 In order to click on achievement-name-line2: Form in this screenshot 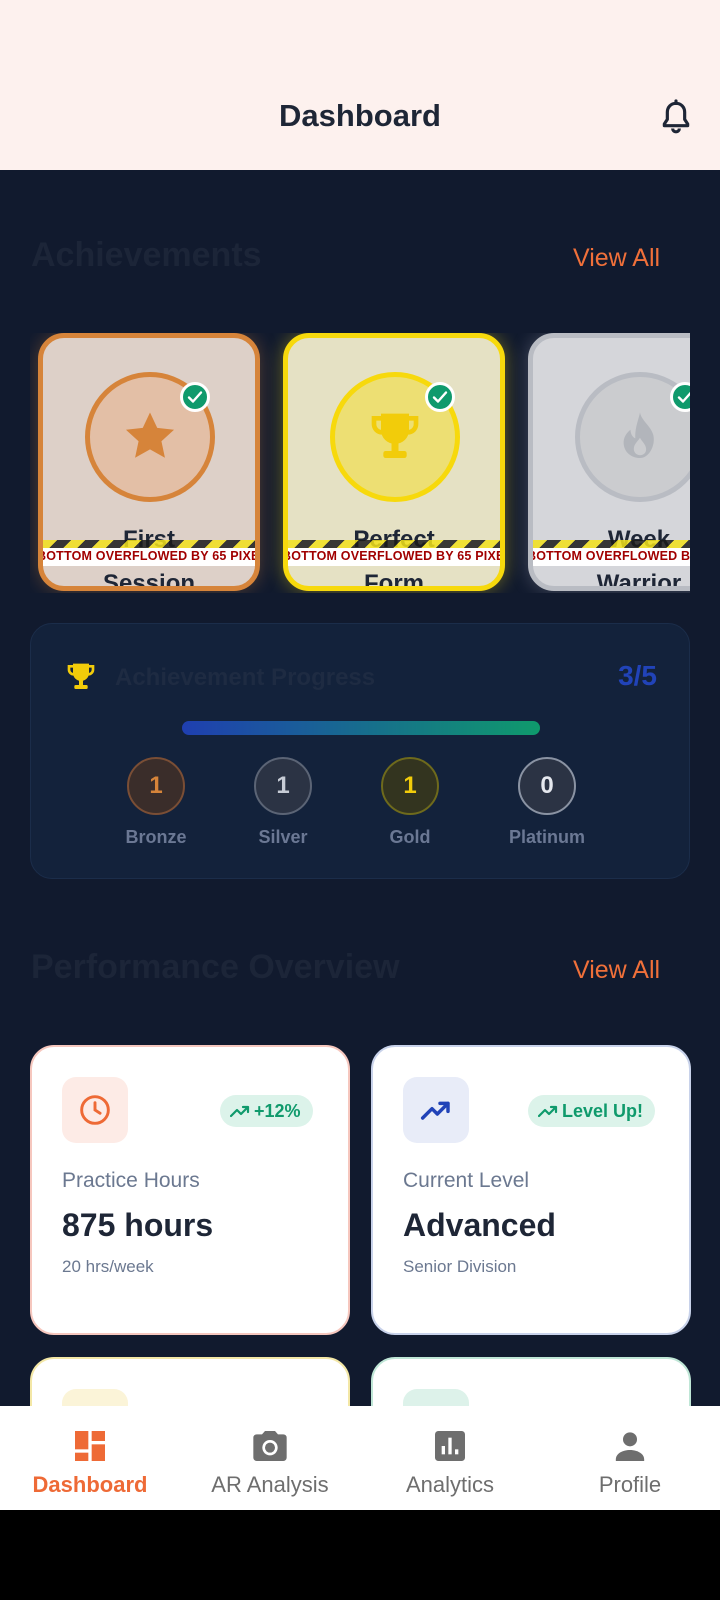, I will do `click(394, 580)`.